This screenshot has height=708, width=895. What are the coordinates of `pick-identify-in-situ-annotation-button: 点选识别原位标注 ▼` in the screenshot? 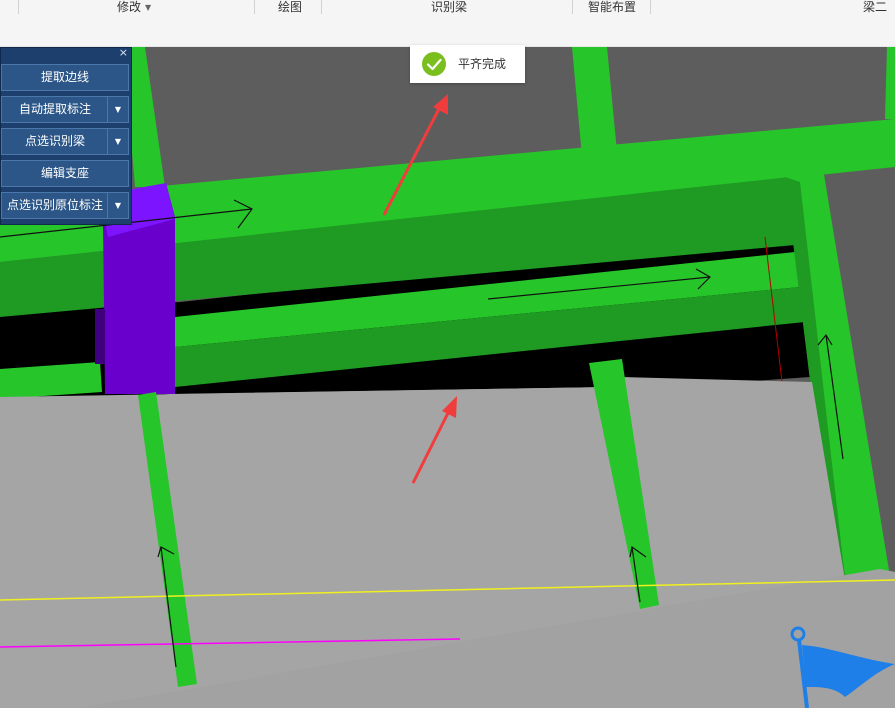 It's located at (65, 205).